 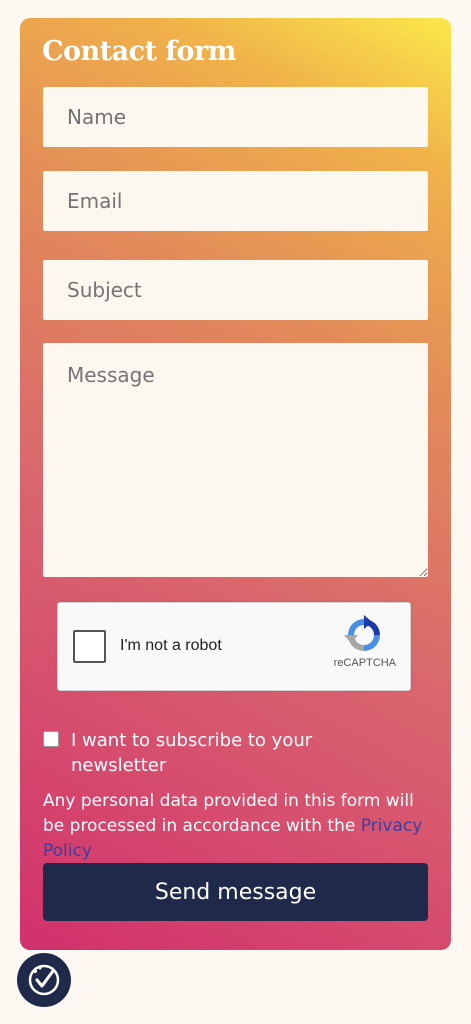 What do you see at coordinates (192, 753) in the screenshot?
I see `newsletter-label: I want to subscribe to your newsletter` at bounding box center [192, 753].